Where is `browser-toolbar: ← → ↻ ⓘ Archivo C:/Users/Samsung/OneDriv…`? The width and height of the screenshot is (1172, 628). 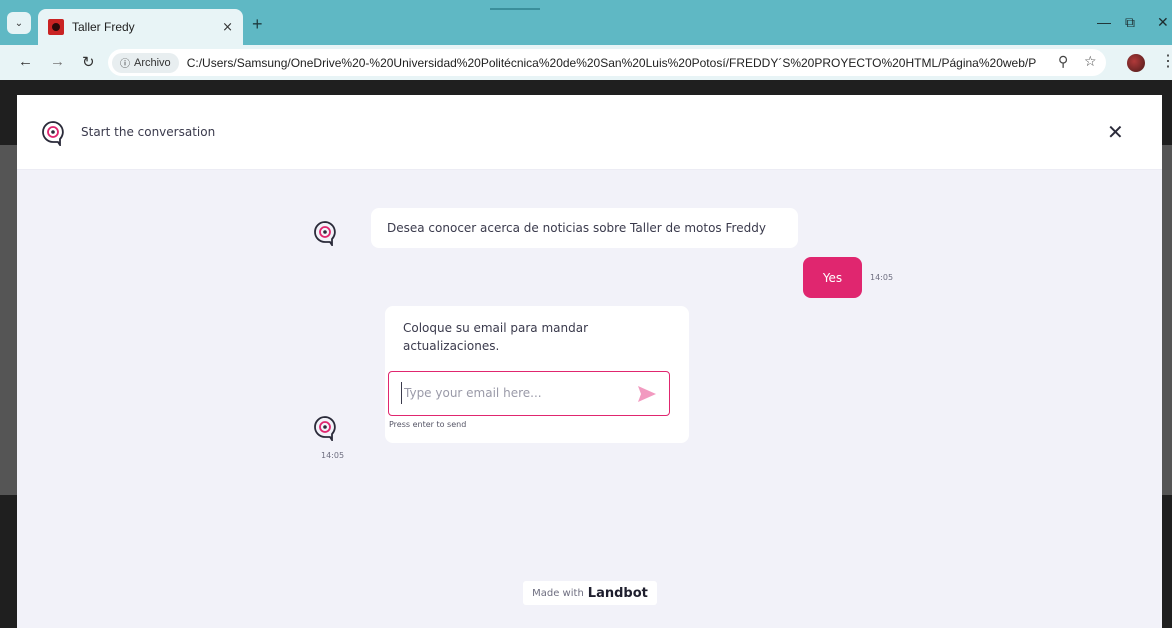 browser-toolbar: ← → ↻ ⓘ Archivo C:/Users/Samsung/OneDriv… is located at coordinates (586, 62).